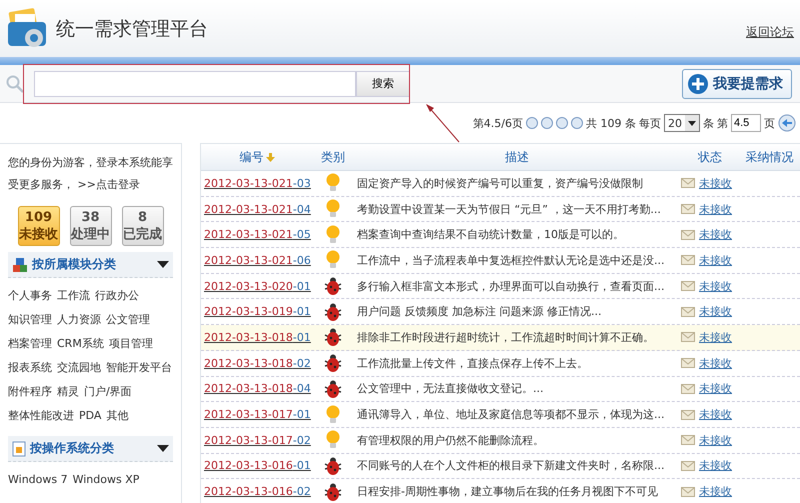 Image resolution: width=800 pixels, height=503 pixels. What do you see at coordinates (79, 320) in the screenshot?
I see `category-link: 人力资源` at bounding box center [79, 320].